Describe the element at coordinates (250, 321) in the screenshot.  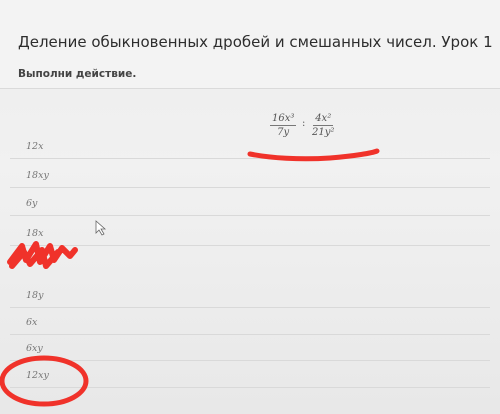
I see `answer-option-6: 6x` at that location.